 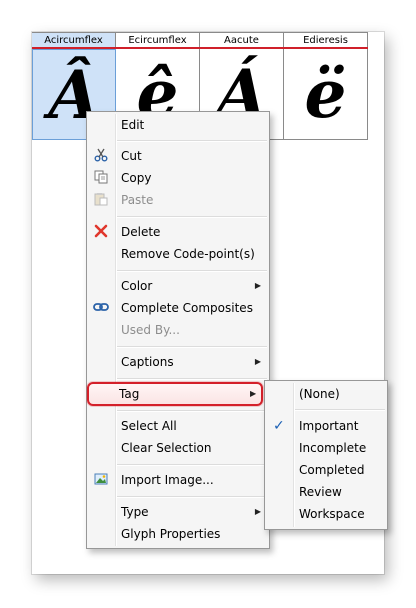 What do you see at coordinates (166, 448) in the screenshot?
I see `menu-item-label: Clear Selection` at bounding box center [166, 448].